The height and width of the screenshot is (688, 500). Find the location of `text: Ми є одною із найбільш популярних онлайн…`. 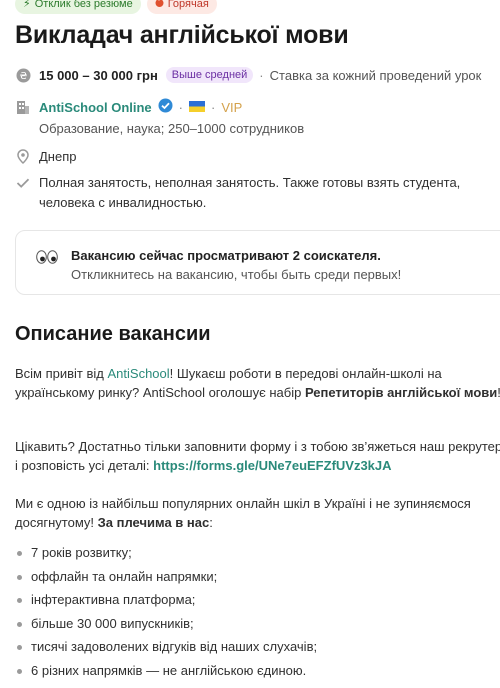

text: Ми є одною із найбільш популярних онлайн… is located at coordinates (243, 513).